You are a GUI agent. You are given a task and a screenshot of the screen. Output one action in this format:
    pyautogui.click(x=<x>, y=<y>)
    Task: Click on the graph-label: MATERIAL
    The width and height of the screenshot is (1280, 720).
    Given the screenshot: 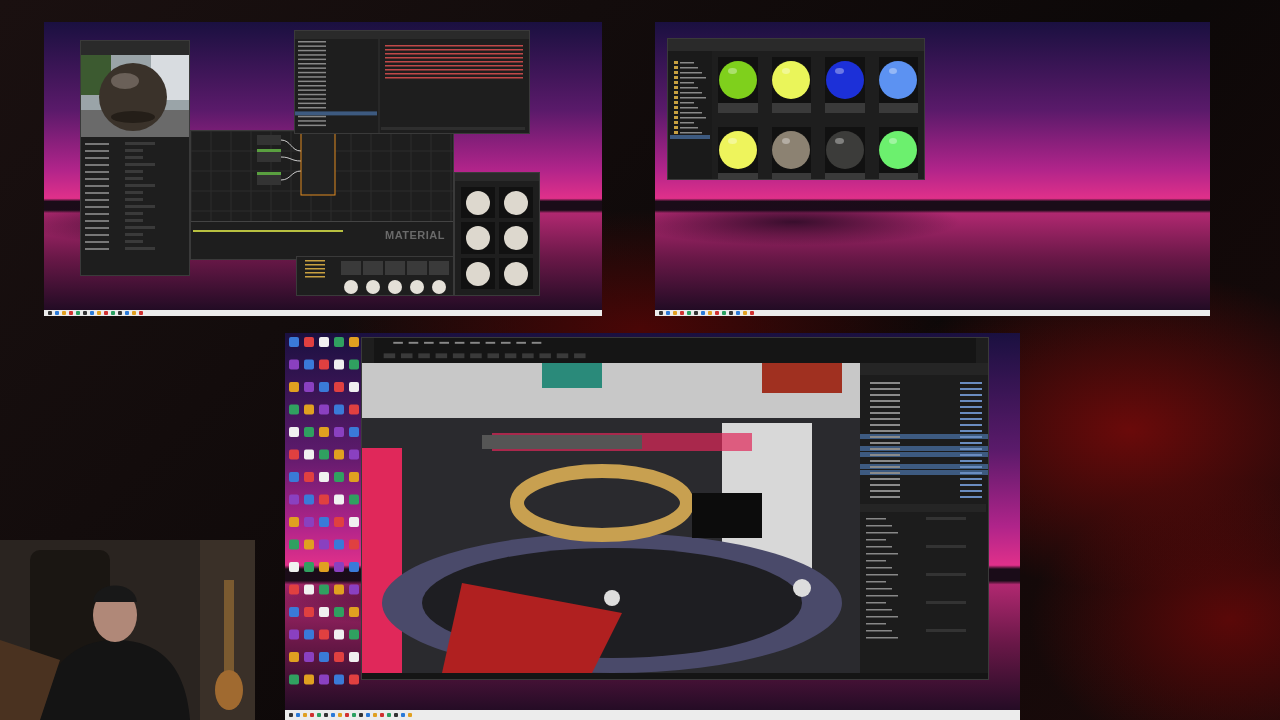 What is the action you would take?
    pyautogui.click(x=415, y=235)
    